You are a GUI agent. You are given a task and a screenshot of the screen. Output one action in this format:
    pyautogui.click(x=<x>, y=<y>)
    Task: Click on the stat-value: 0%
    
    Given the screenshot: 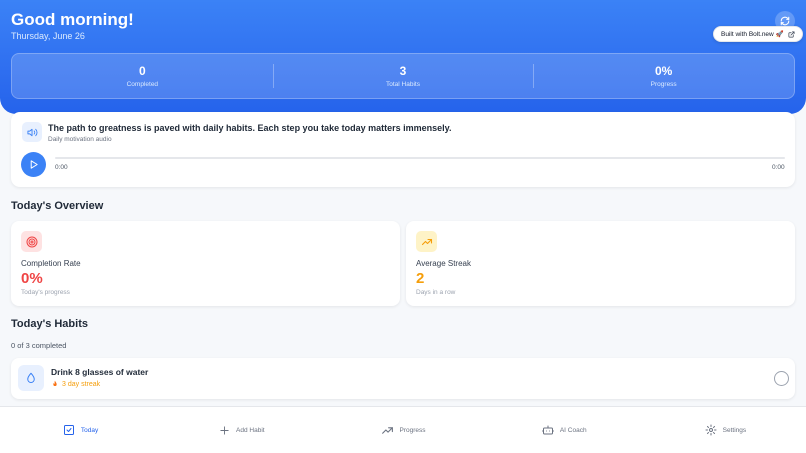 What is the action you would take?
    pyautogui.click(x=664, y=71)
    